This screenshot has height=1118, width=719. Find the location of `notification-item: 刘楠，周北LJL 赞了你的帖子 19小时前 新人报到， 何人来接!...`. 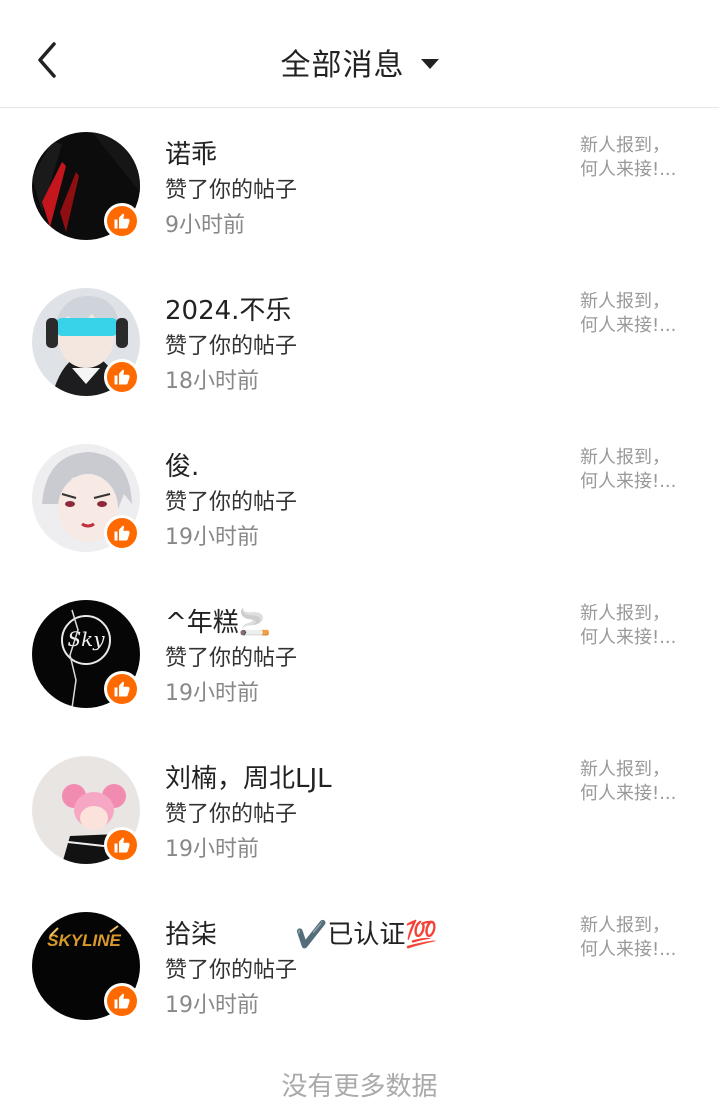

notification-item: 刘楠，周北LJL 赞了你的帖子 19小时前 新人报到， 何人来接!... is located at coordinates (359, 810).